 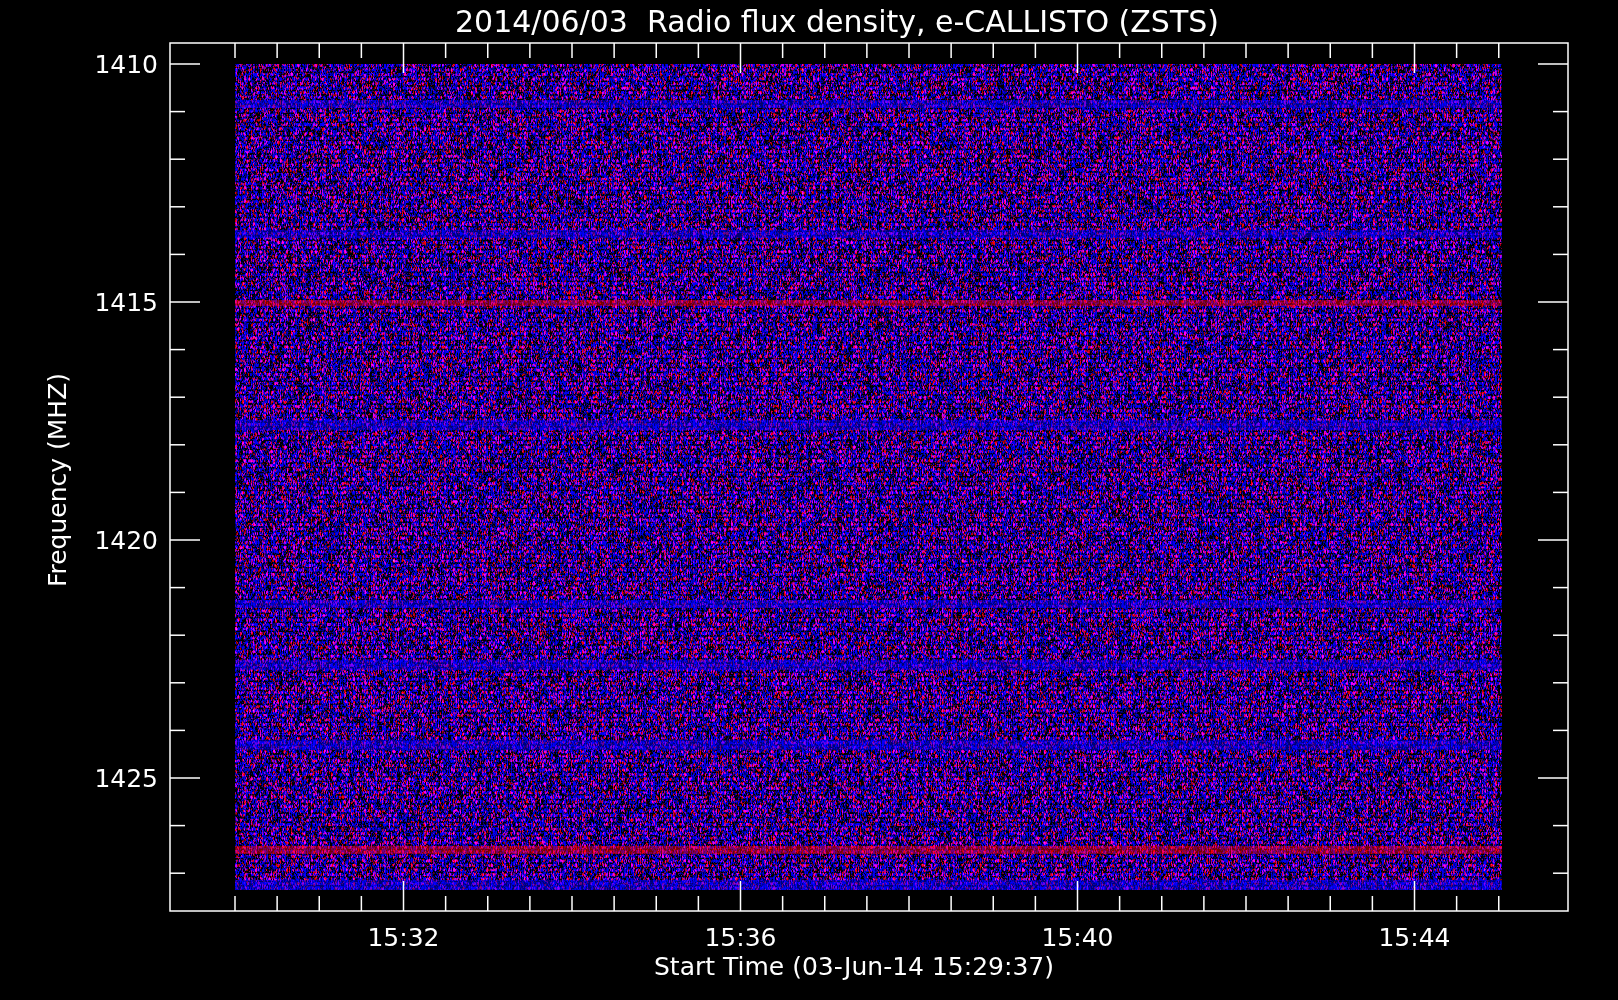 I want to click on tick-label: 1415, so click(x=126, y=302).